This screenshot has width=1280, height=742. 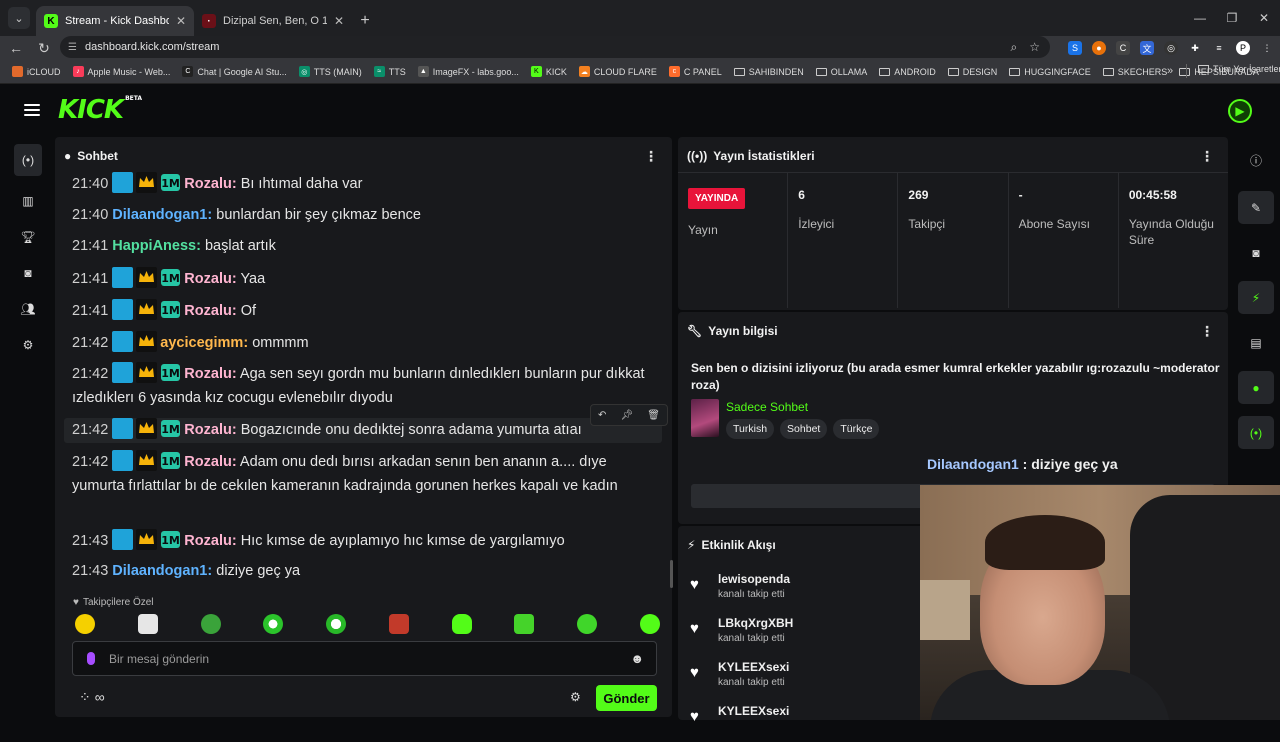 I want to click on all-bookmarks-button: Tüm Yer İşaretleri, so click(x=1239, y=69).